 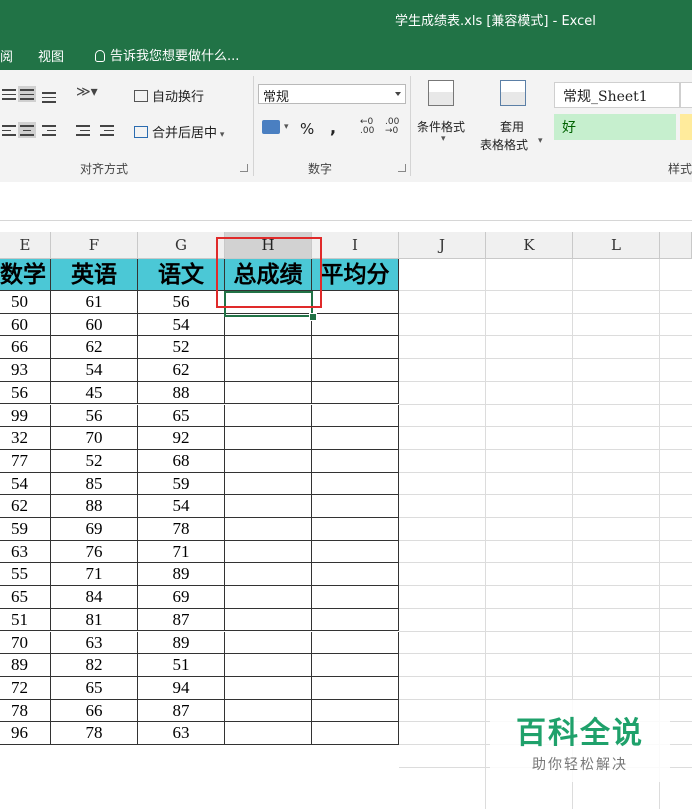 What do you see at coordinates (25, 275) in the screenshot?
I see `header-cell: 数学` at bounding box center [25, 275].